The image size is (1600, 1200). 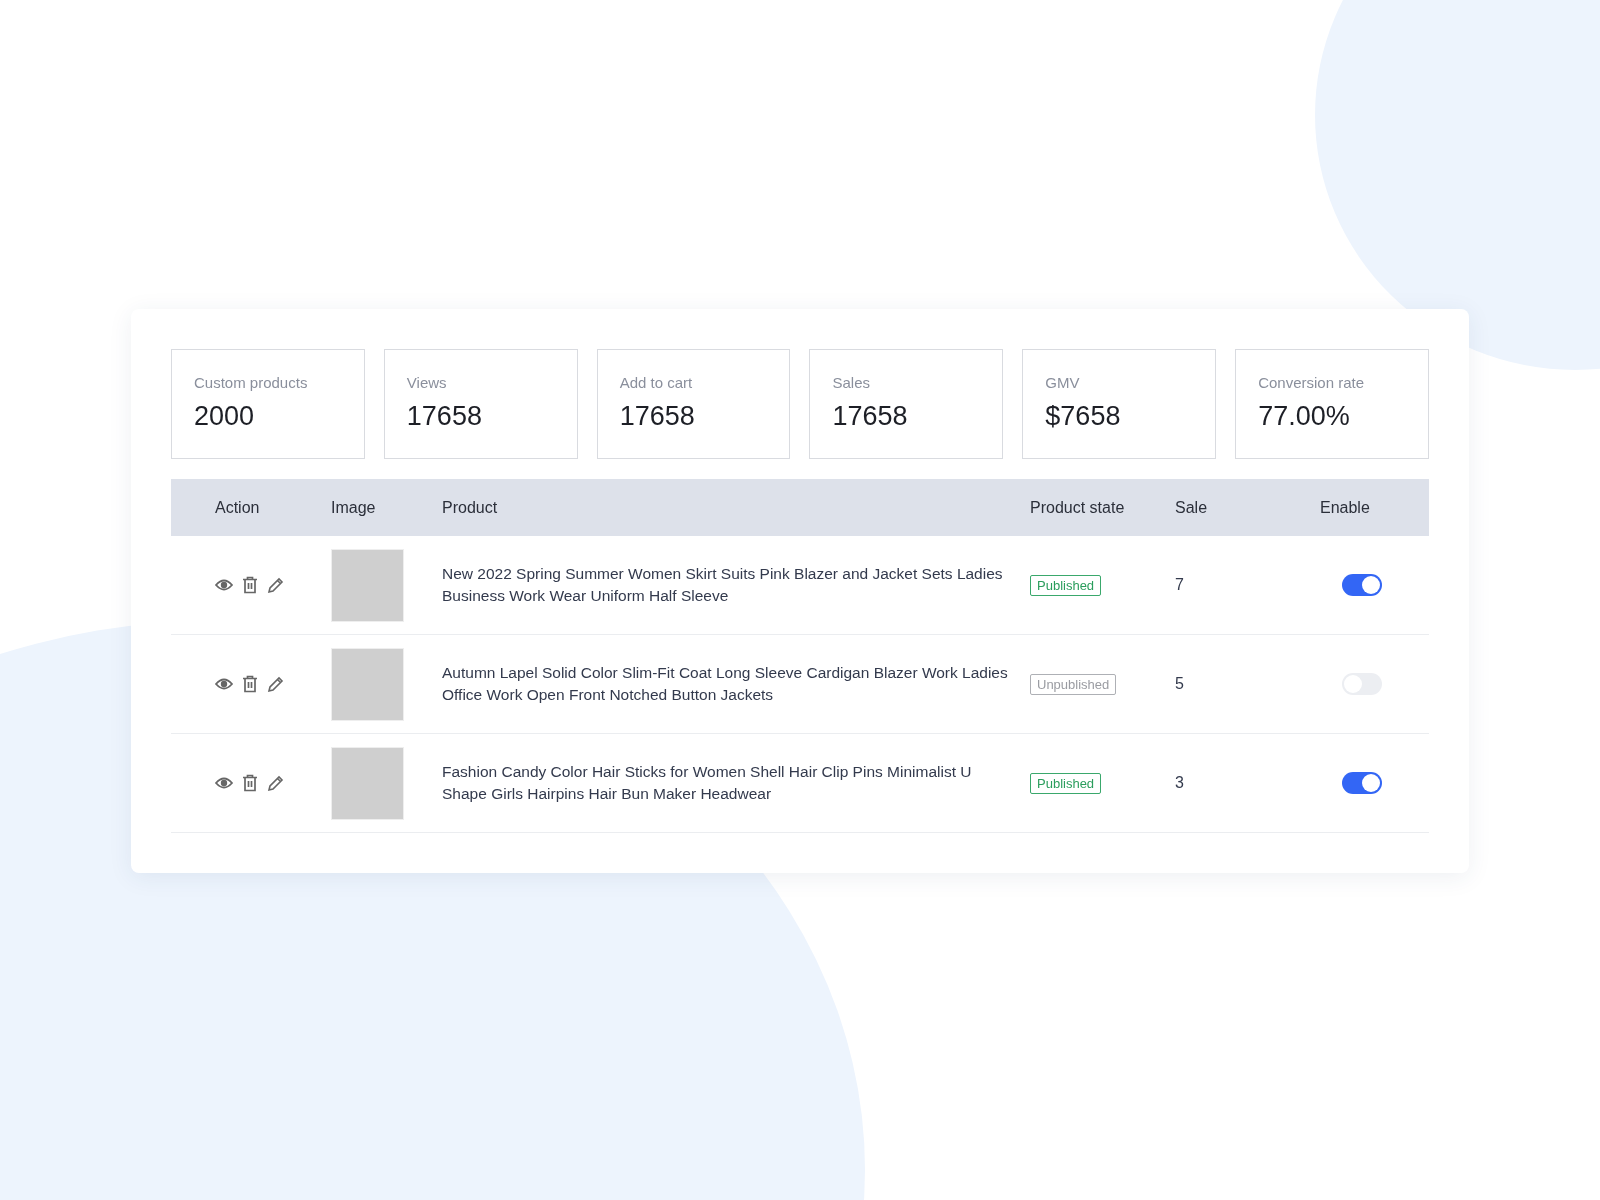 What do you see at coordinates (656, 382) in the screenshot?
I see `stat-label: Add to cart` at bounding box center [656, 382].